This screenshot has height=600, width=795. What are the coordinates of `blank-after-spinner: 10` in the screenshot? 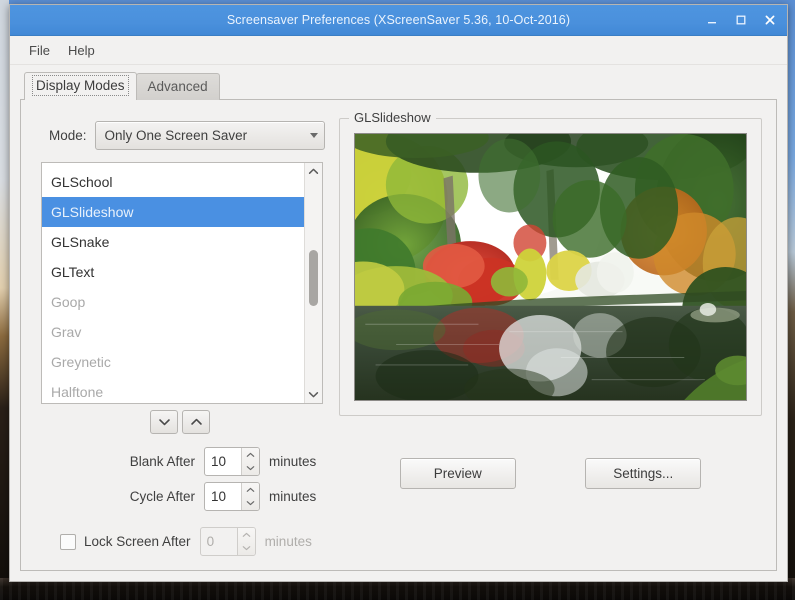 It's located at (232, 461).